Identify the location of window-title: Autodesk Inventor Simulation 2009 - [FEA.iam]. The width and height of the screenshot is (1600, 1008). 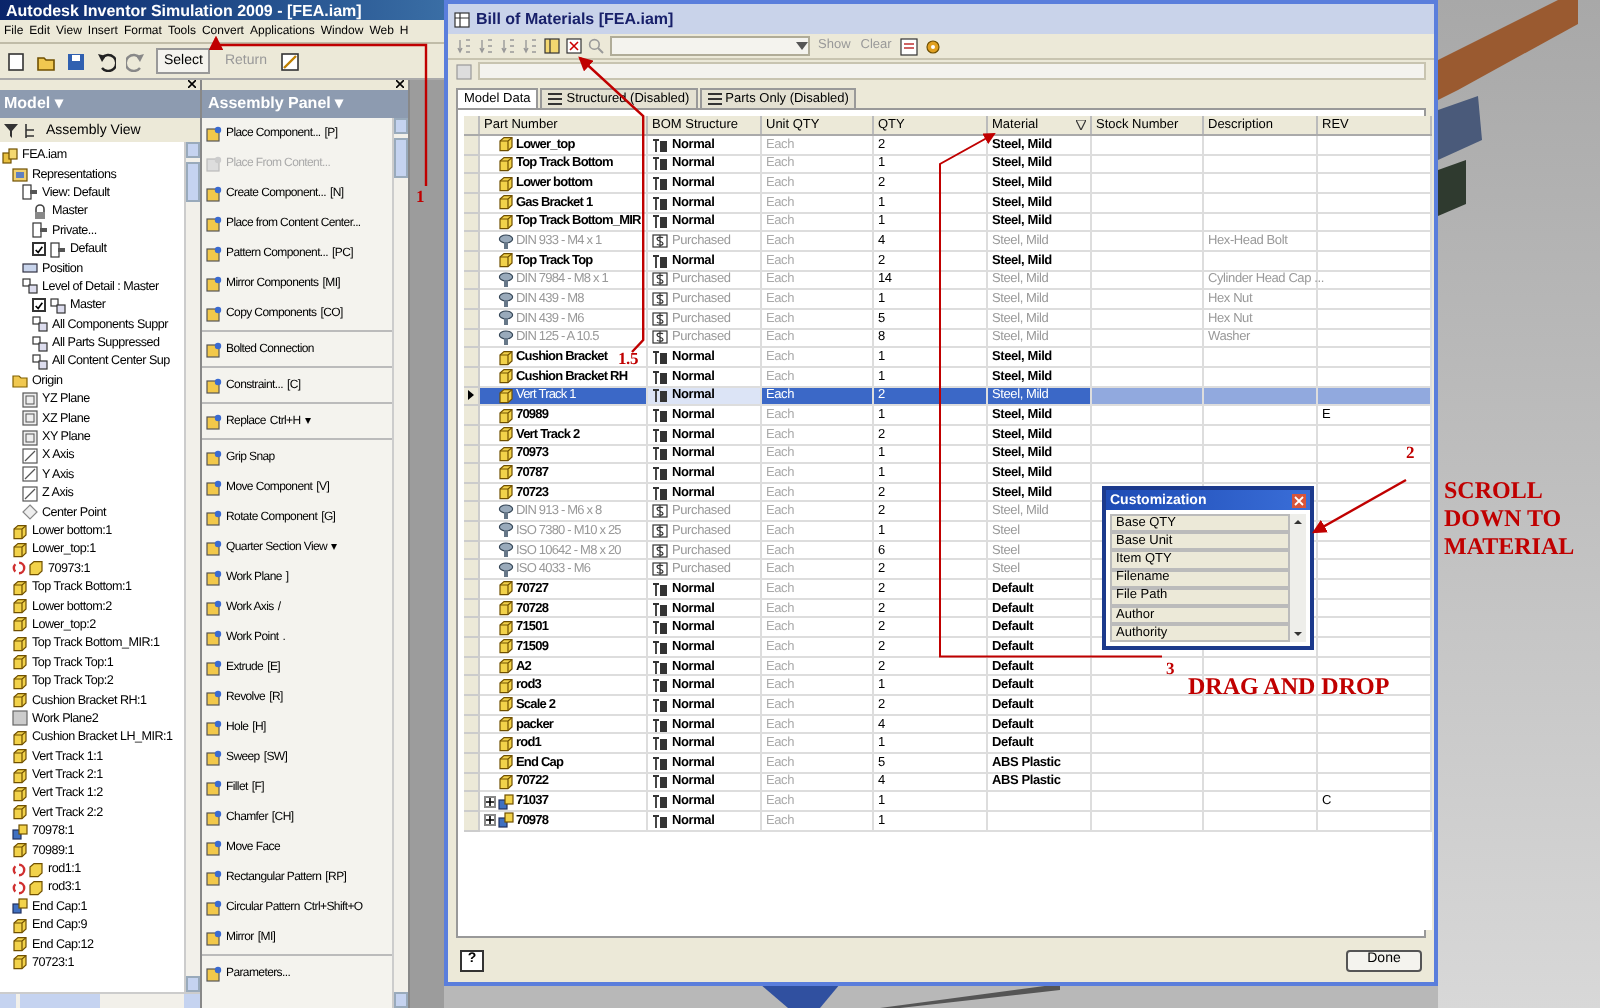
(184, 10).